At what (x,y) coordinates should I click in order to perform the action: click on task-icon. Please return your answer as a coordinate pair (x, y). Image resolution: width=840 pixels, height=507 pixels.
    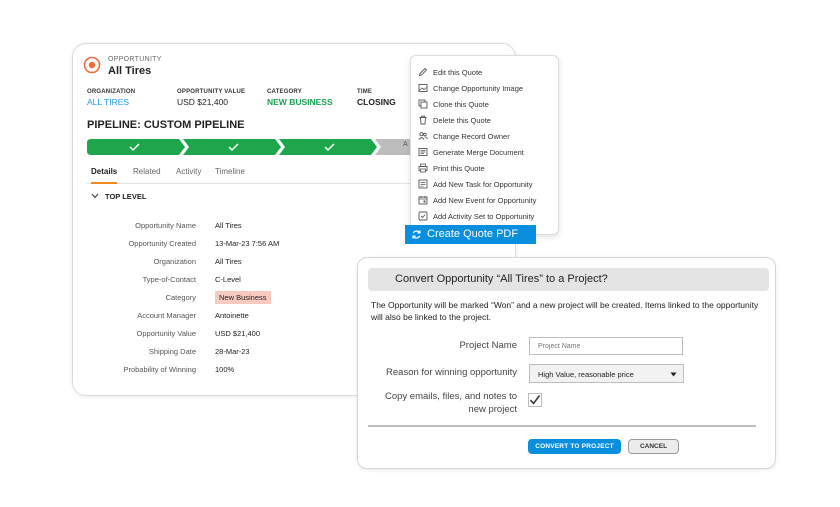
    Looking at the image, I should click on (423, 184).